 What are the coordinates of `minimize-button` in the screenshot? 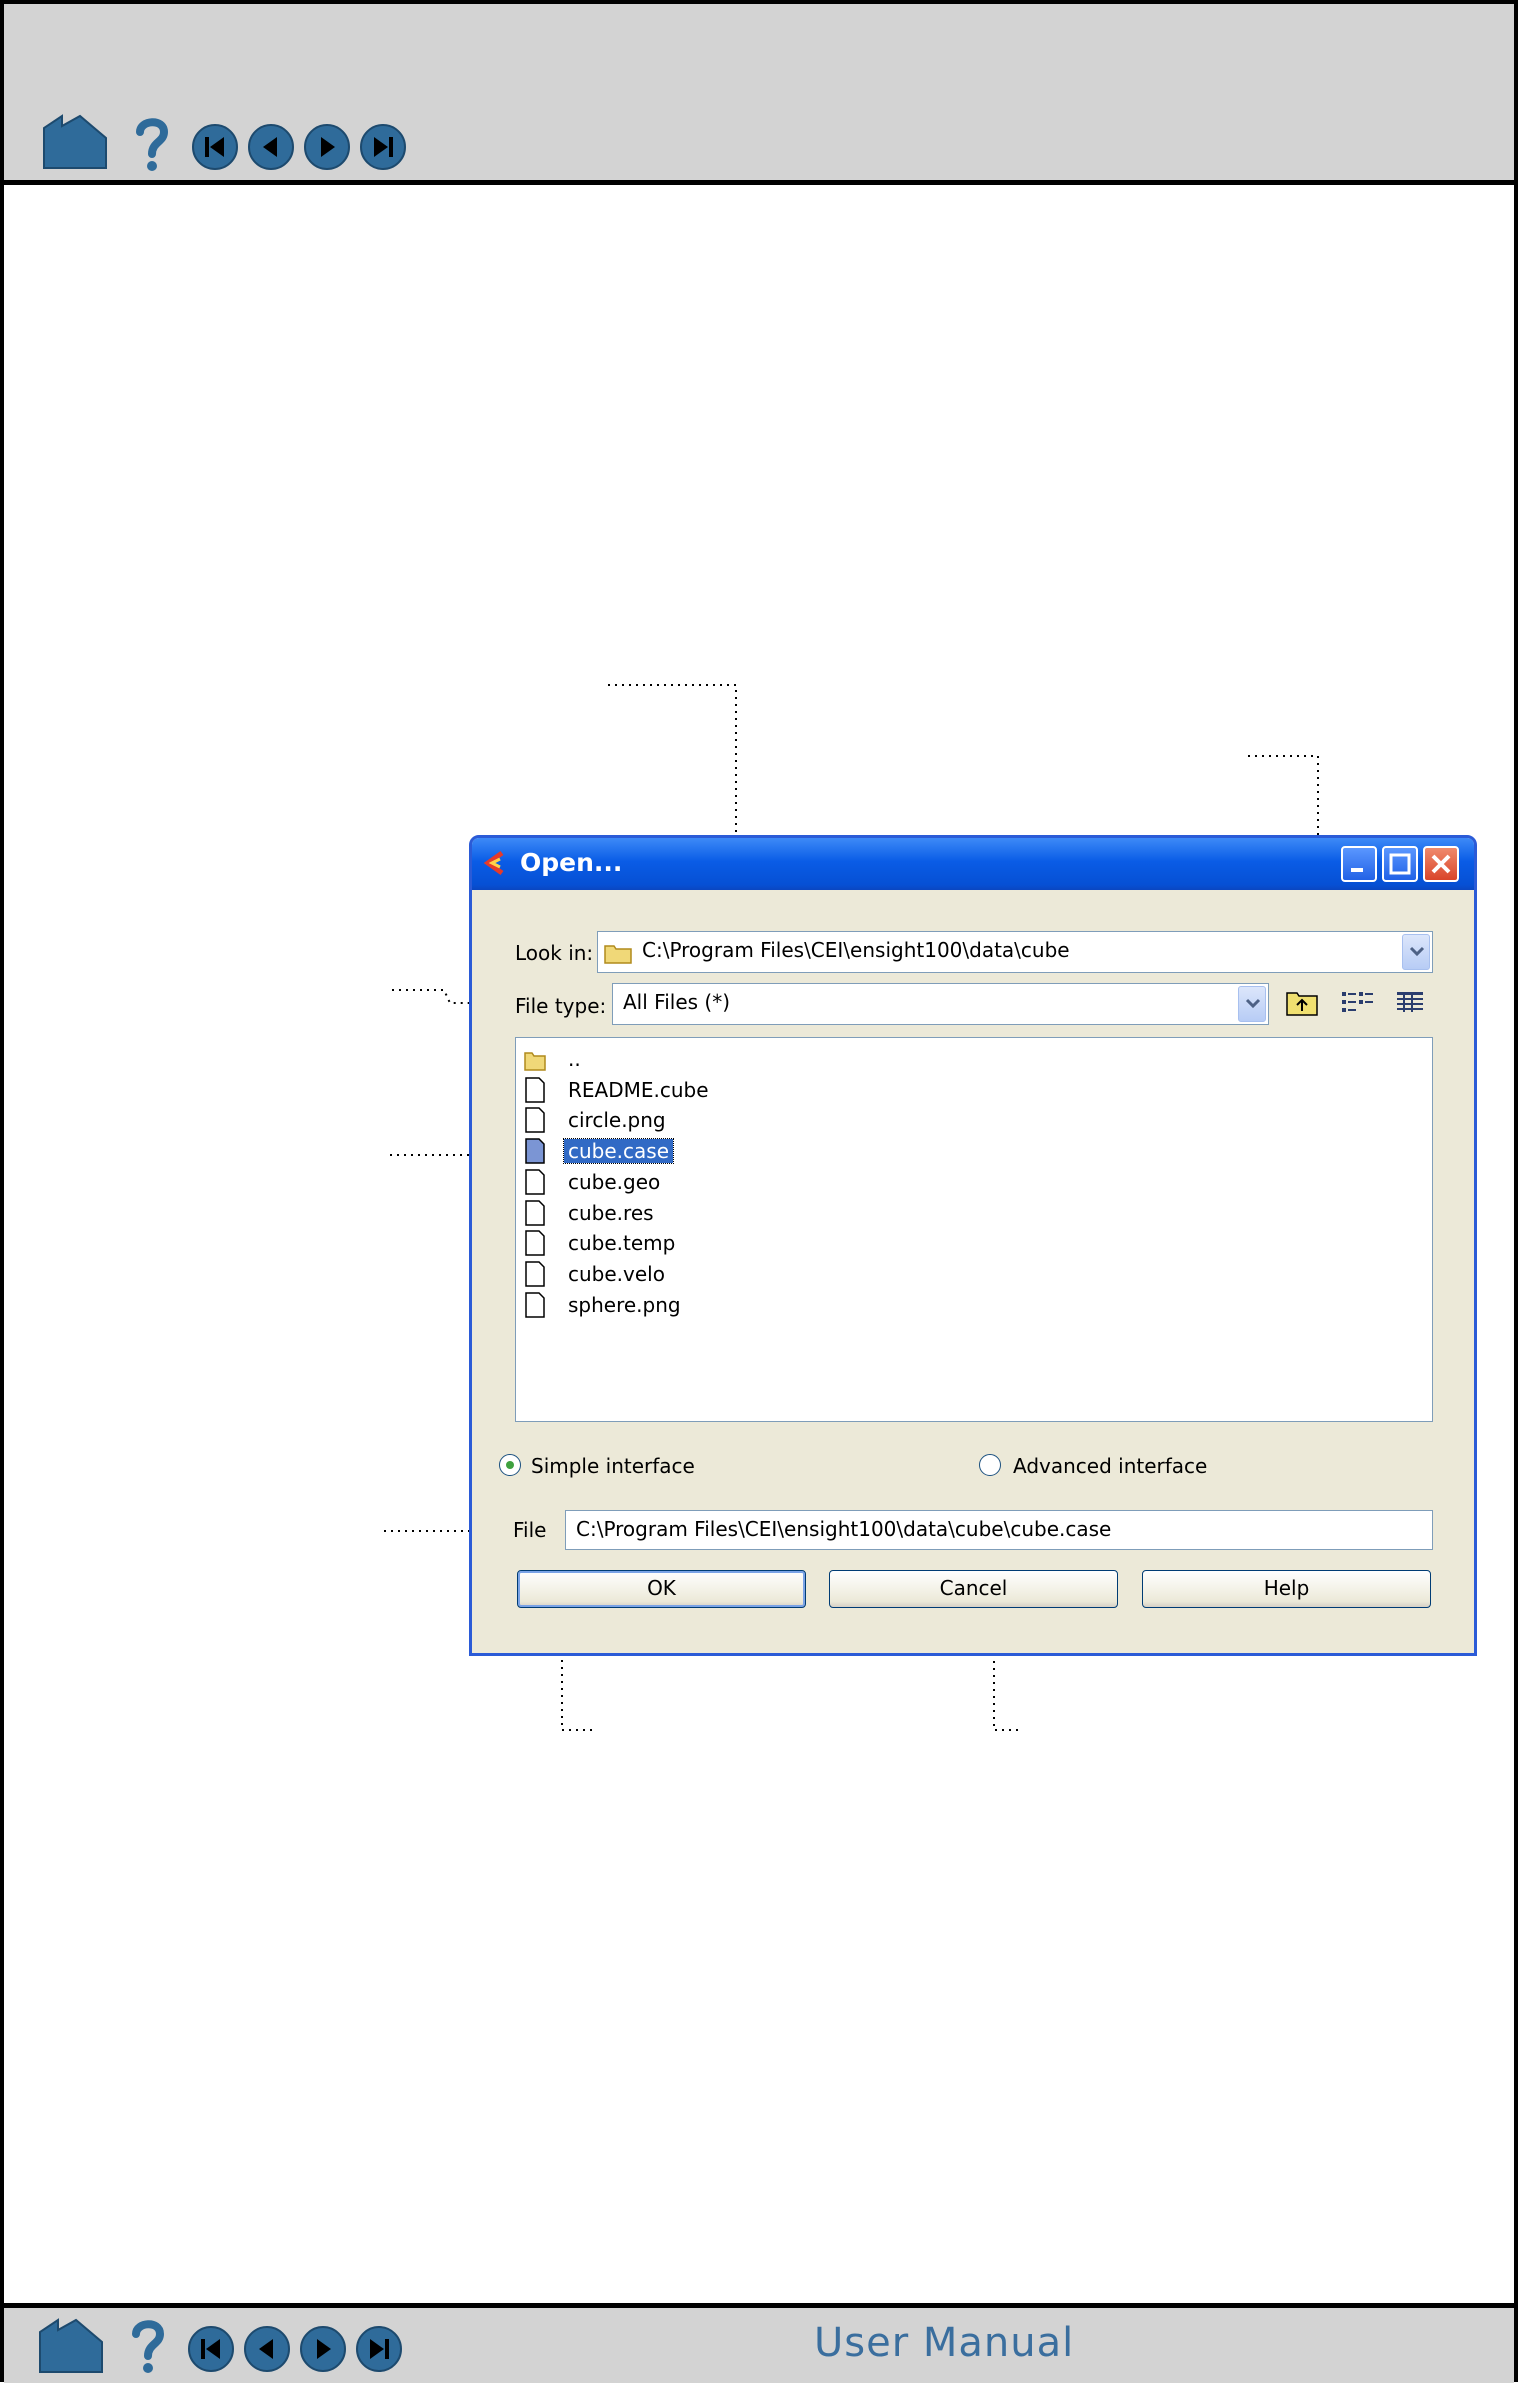 It's located at (1359, 864).